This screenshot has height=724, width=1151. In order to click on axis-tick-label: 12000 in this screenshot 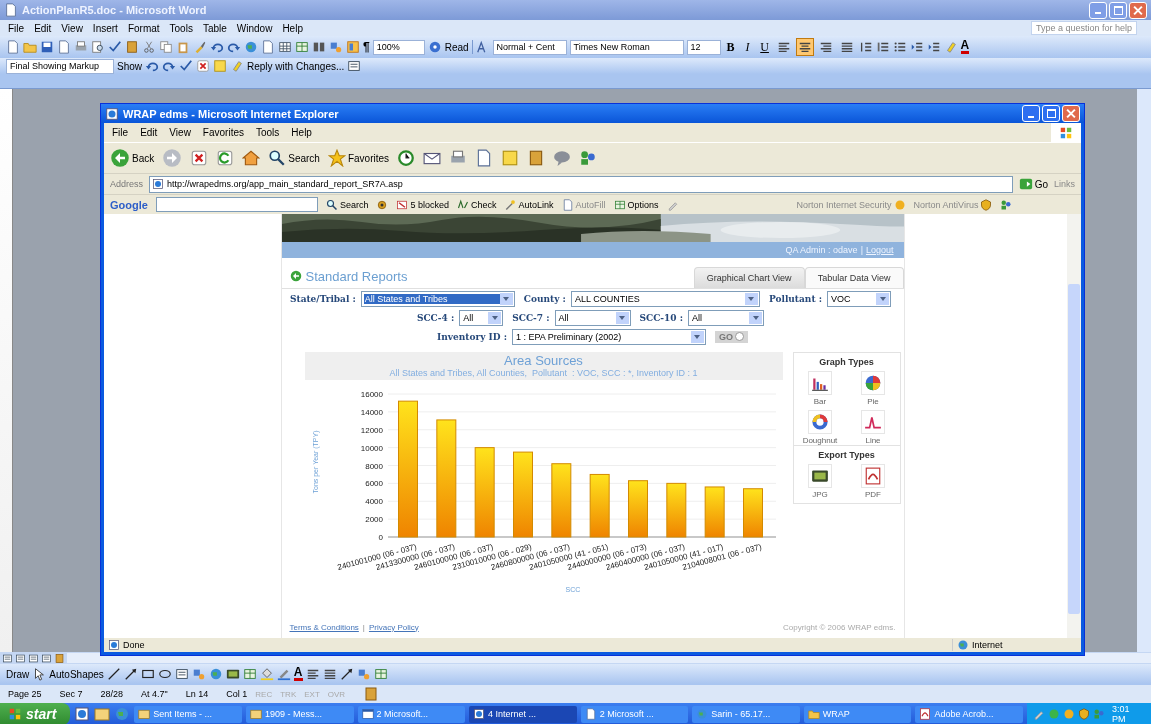, I will do `click(371, 430)`.